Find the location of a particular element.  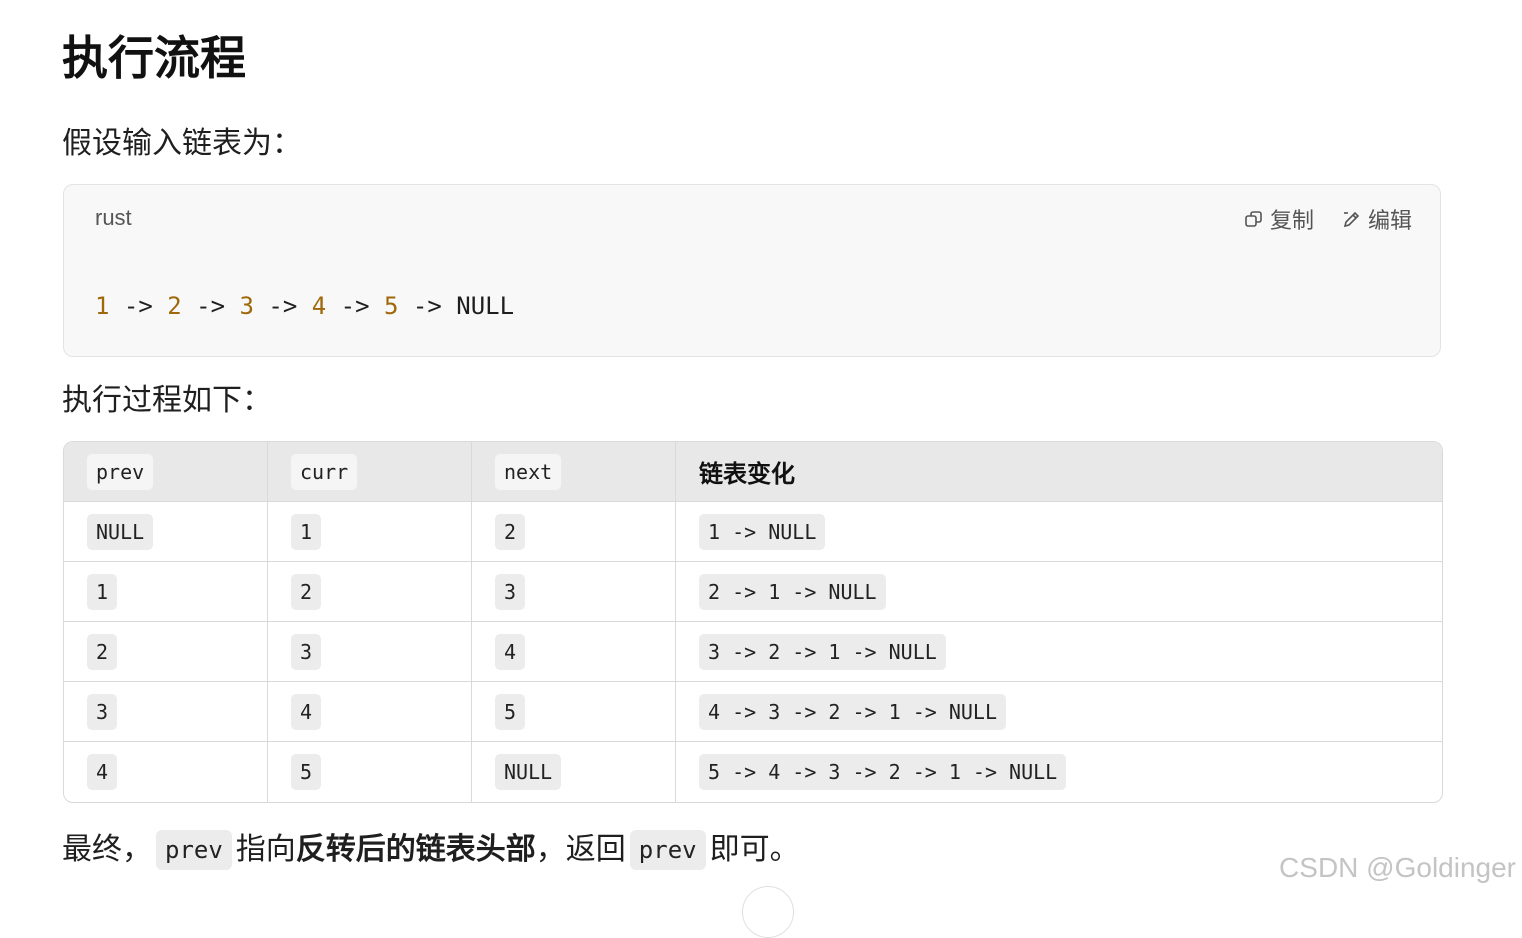

cell-curr: 1 is located at coordinates (370, 532).